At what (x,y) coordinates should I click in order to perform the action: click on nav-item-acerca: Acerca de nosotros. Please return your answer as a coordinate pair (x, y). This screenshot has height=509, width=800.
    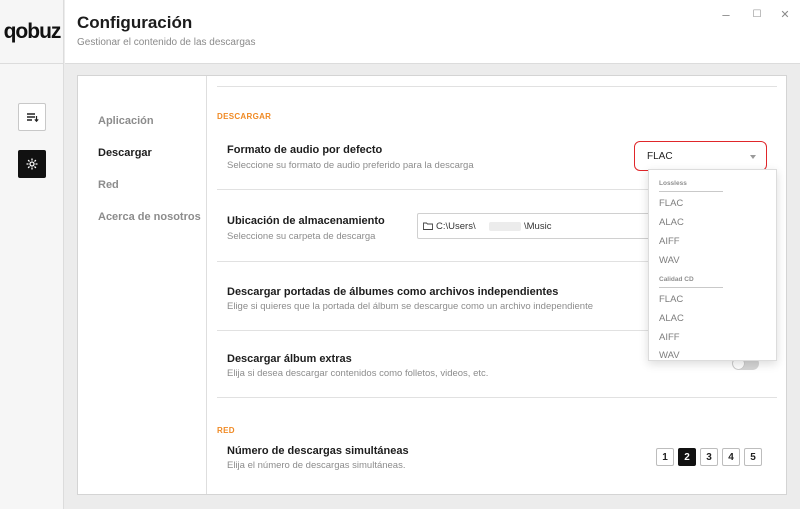
    Looking at the image, I should click on (149, 217).